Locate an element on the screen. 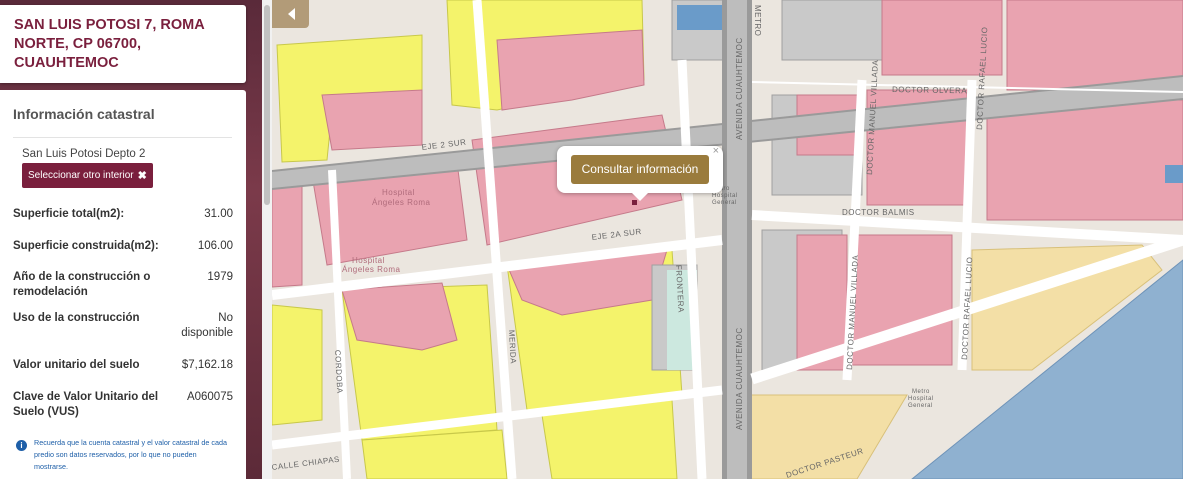 The height and width of the screenshot is (479, 1183). panel-scrollbar is located at coordinates (267, 239).